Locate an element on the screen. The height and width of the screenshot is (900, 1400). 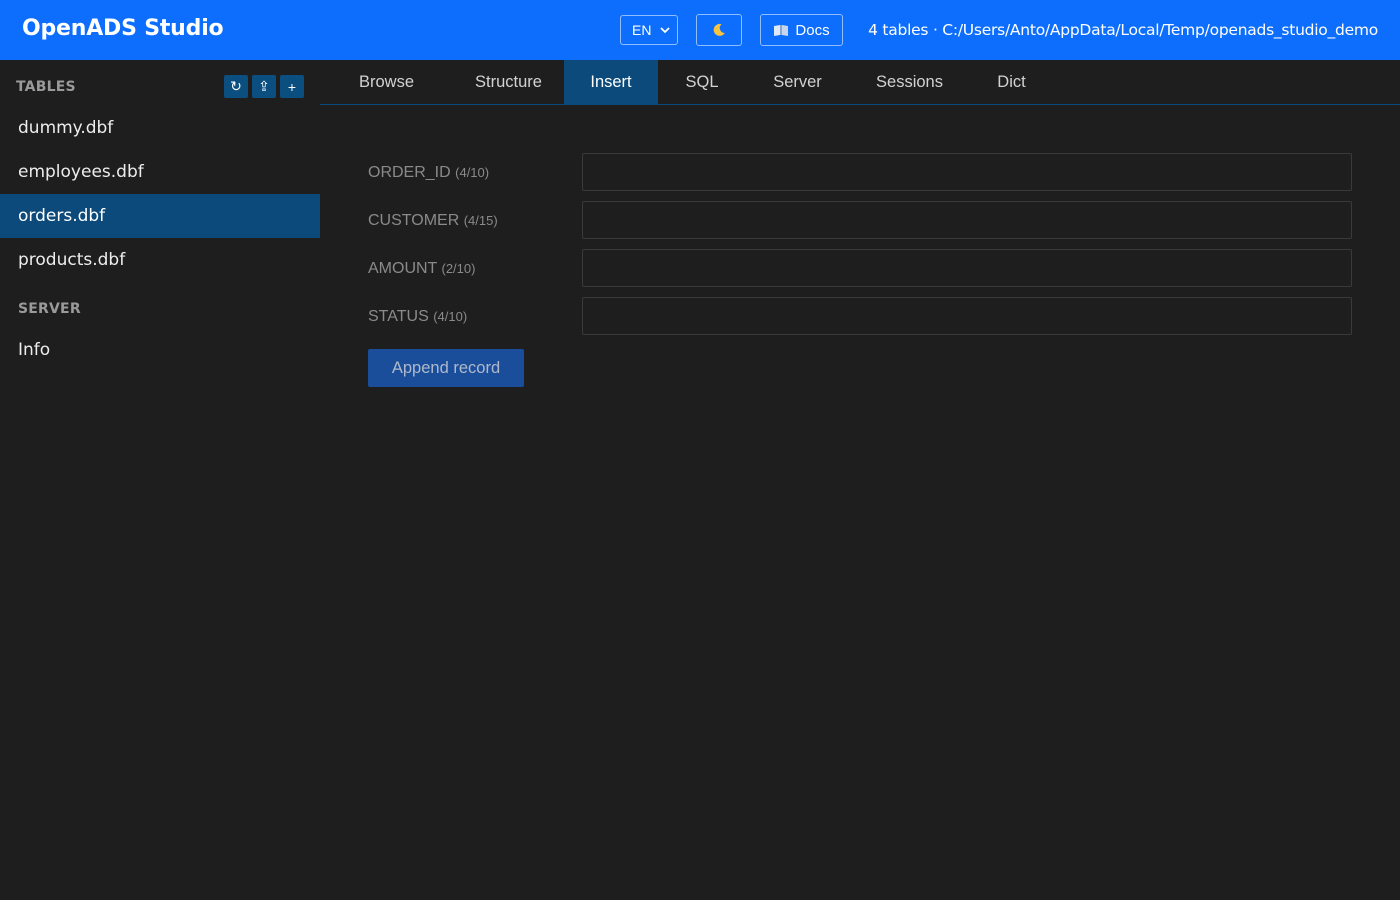
tab-sql: SQL is located at coordinates (702, 82).